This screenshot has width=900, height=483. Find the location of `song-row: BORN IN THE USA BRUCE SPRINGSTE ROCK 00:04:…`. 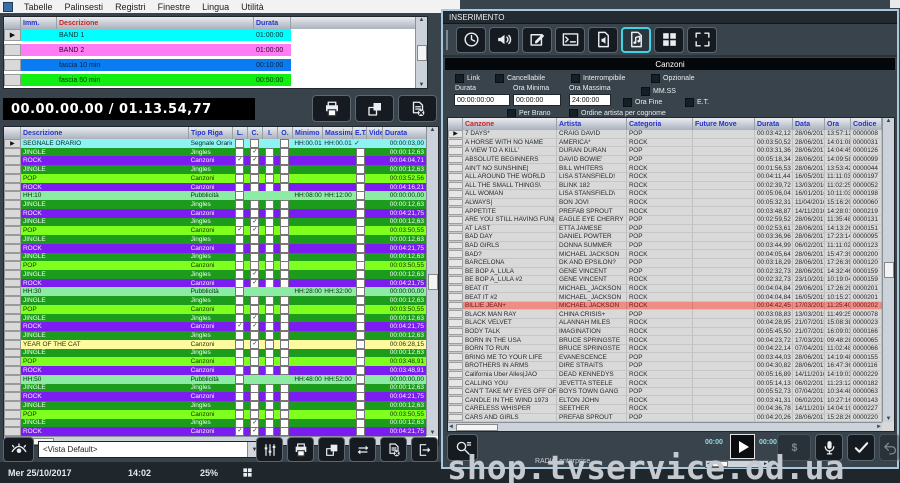

song-row: BORN IN THE USA BRUCE SPRINGSTE ROCK 00:04:… is located at coordinates (665, 340).